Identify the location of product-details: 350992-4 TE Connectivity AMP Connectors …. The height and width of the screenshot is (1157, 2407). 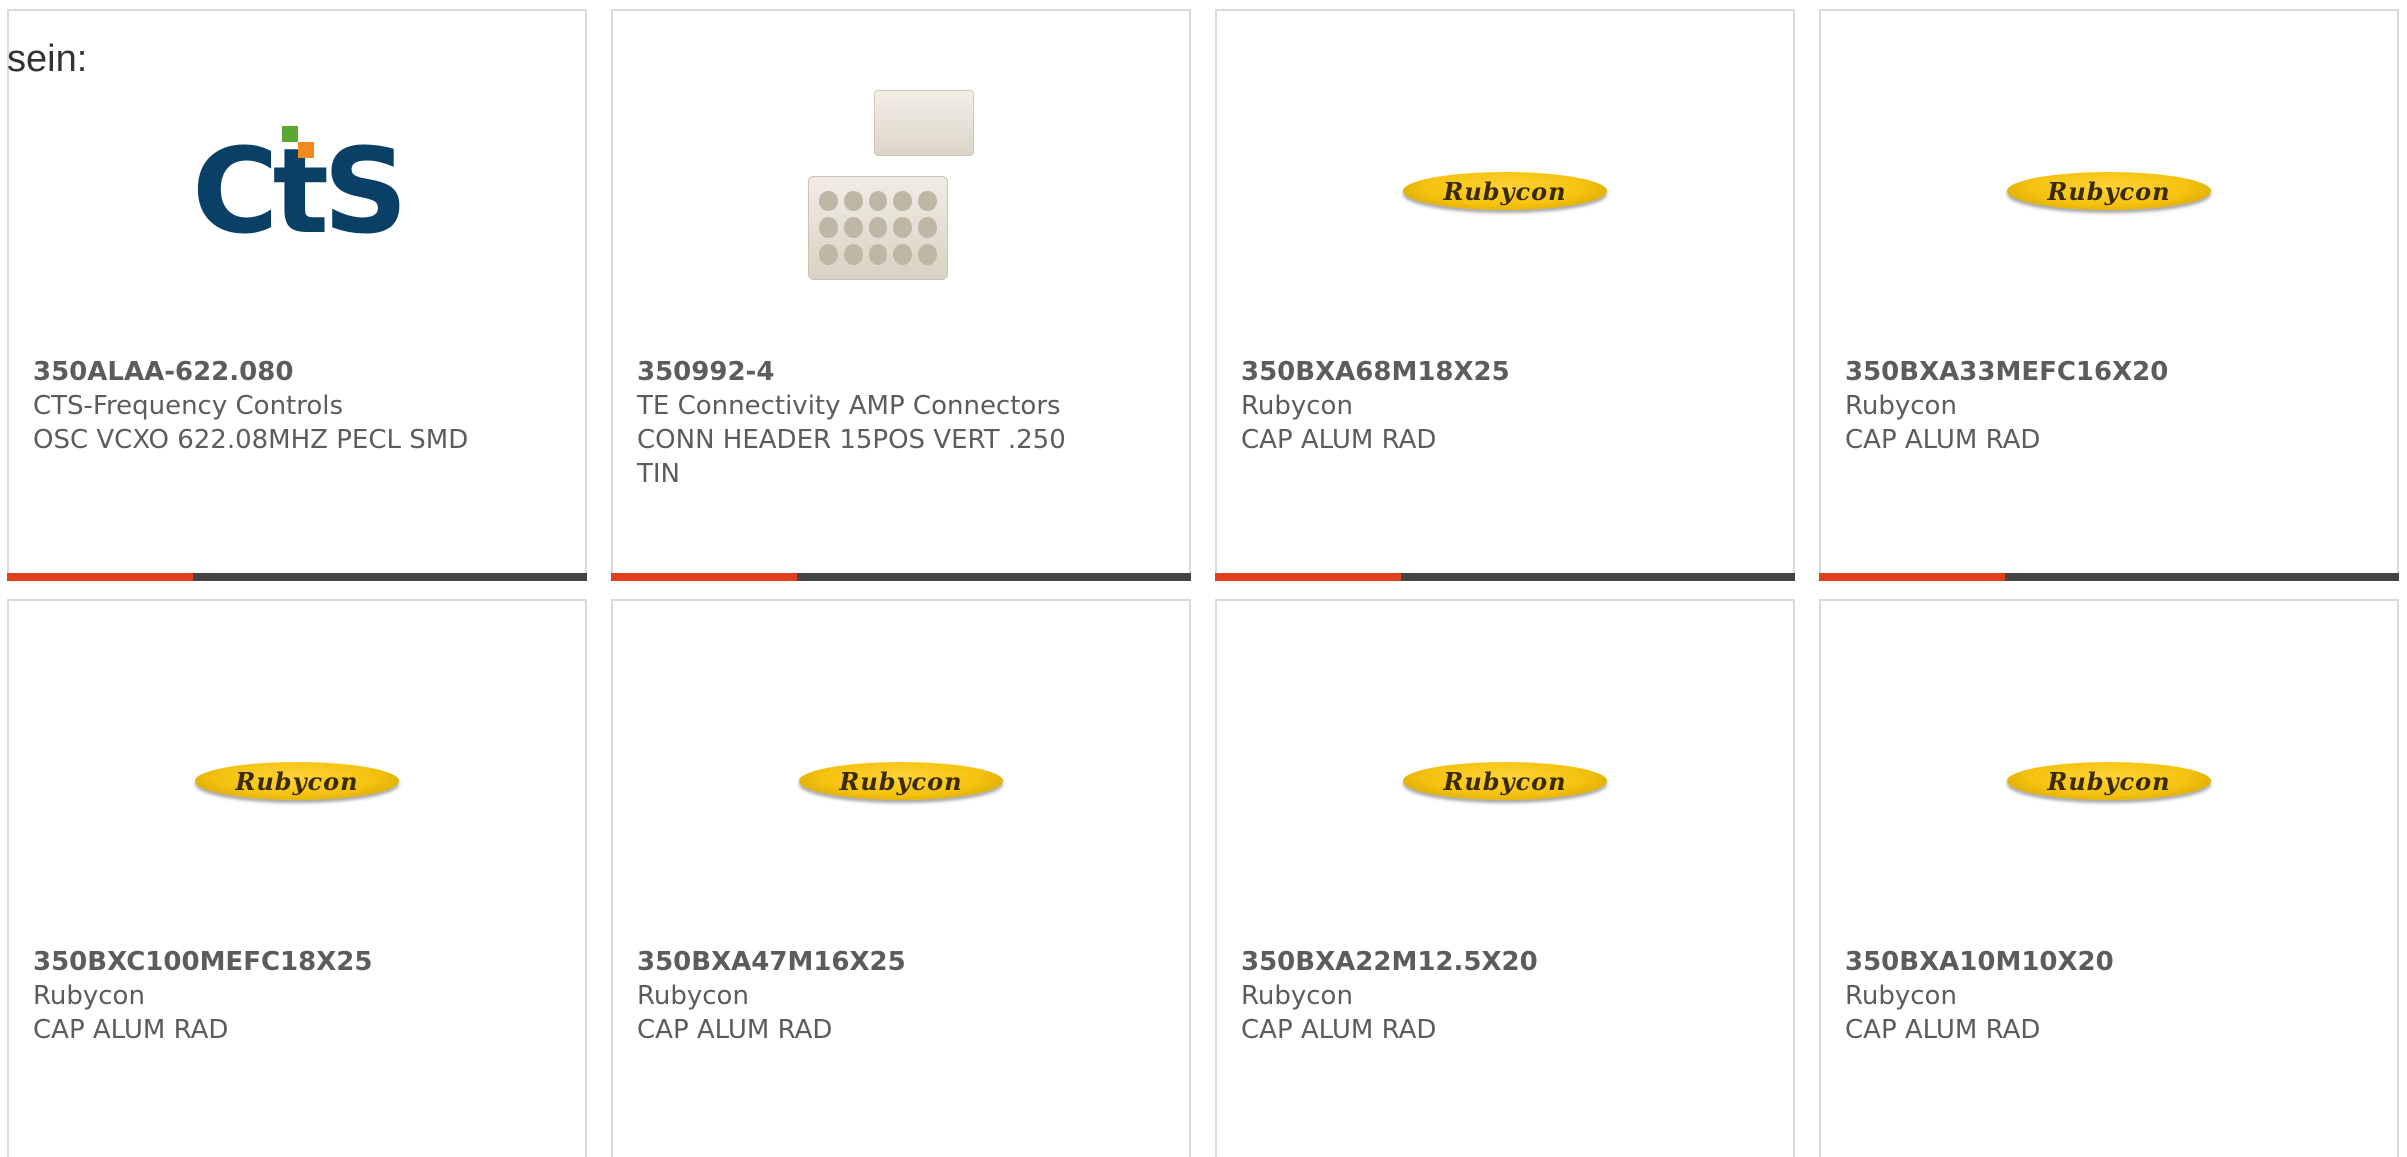
(901, 423).